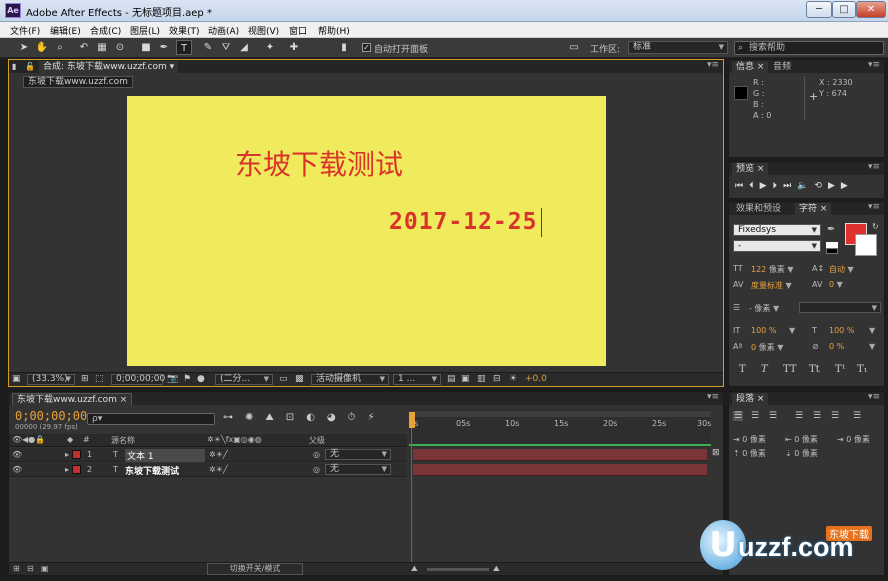 This screenshot has width=888, height=581. What do you see at coordinates (836, 346) in the screenshot?
I see `tsume-value: 0 %` at bounding box center [836, 346].